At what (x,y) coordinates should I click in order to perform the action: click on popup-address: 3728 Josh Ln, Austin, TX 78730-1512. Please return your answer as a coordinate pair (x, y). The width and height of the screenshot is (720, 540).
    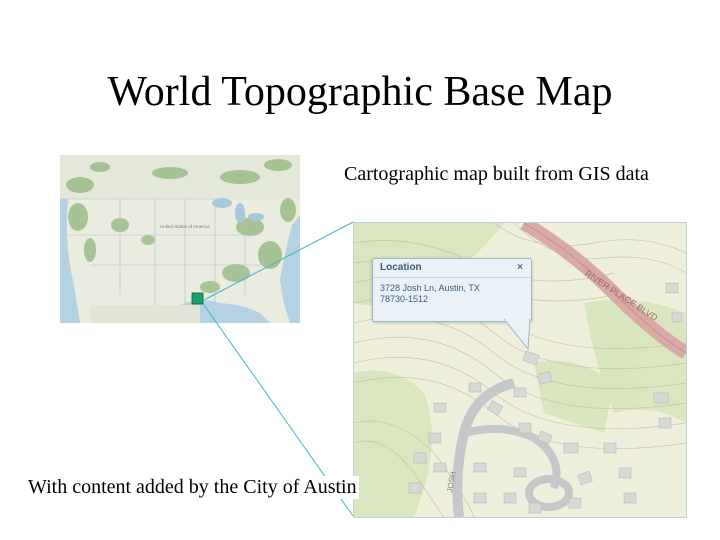
    Looking at the image, I should click on (452, 291).